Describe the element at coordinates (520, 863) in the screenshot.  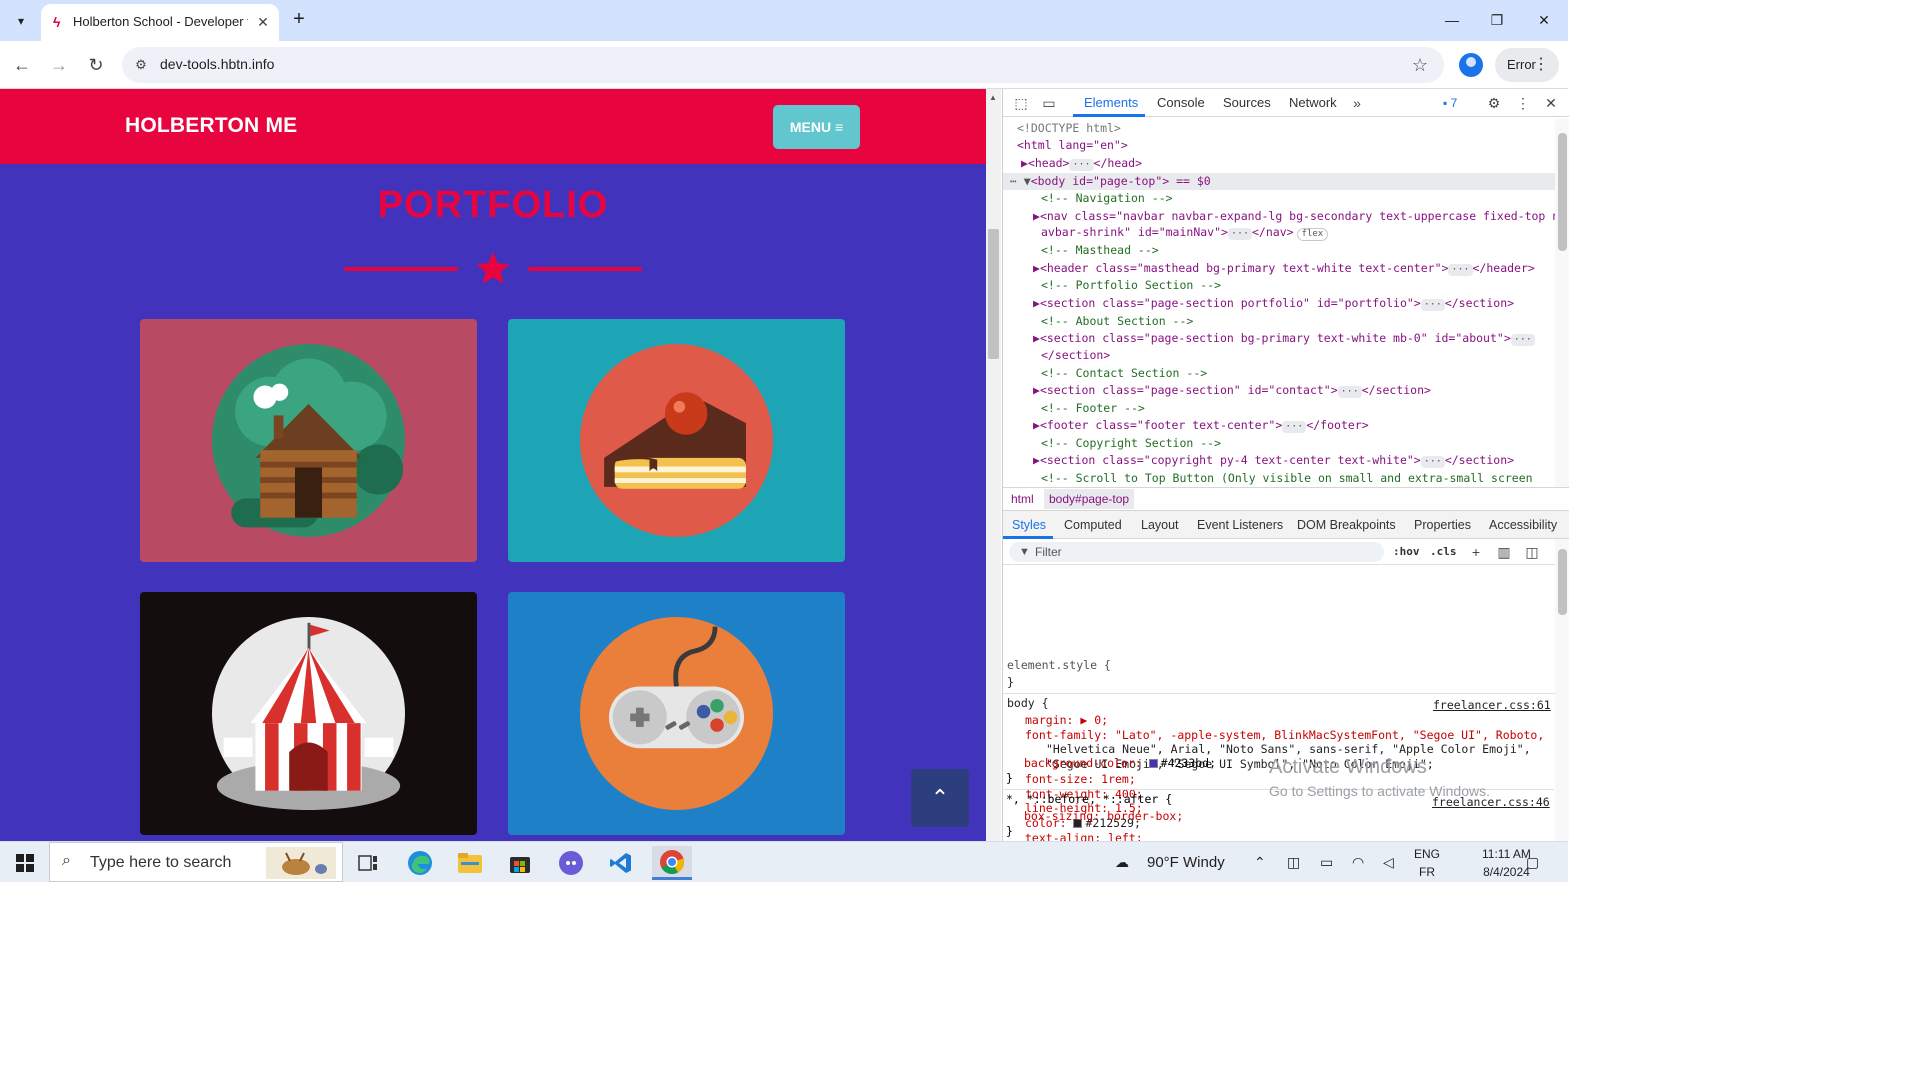
I see `store-app-icon` at that location.